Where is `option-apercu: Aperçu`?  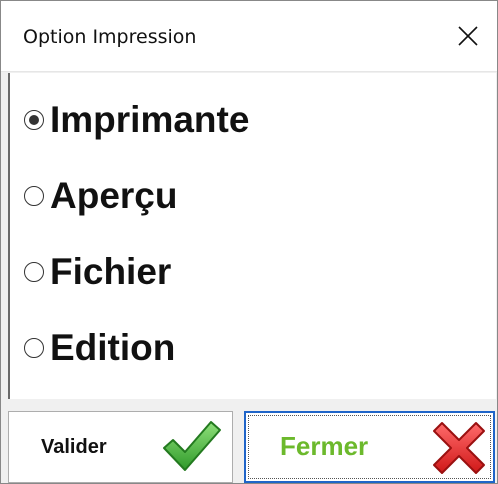
option-apercu: Aperçu is located at coordinates (100, 196).